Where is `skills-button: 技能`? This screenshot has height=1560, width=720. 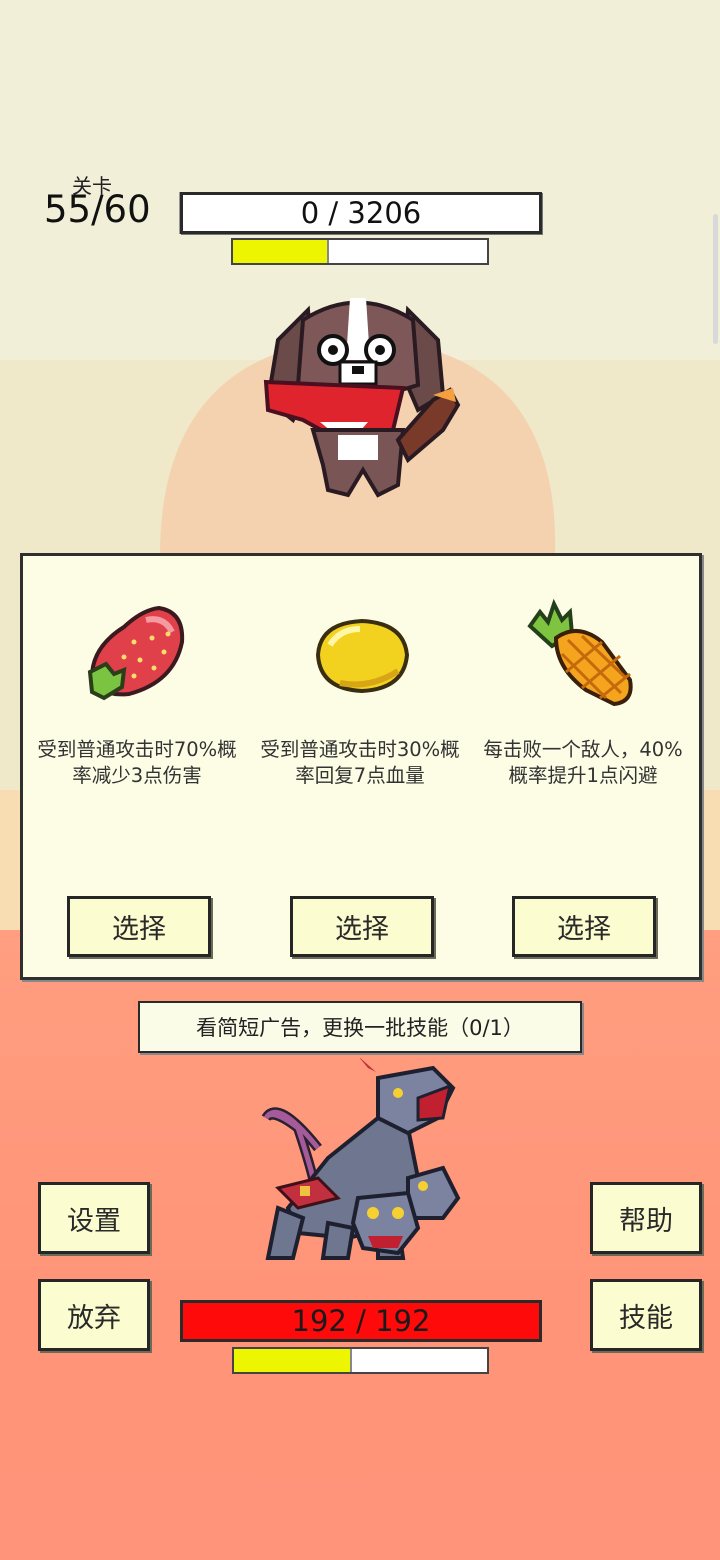
skills-button: 技能 is located at coordinates (646, 1315).